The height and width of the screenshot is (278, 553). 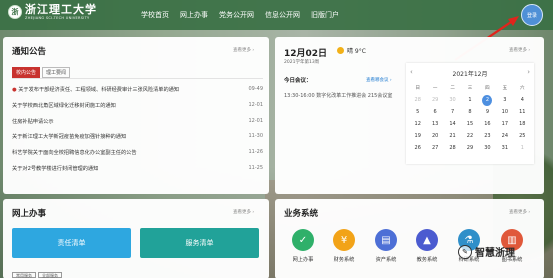 What do you see at coordinates (137, 141) in the screenshot?
I see `list-item: 关于新江理工大学新冠疫苗免疫加强针接种的通知 11-30` at bounding box center [137, 141].